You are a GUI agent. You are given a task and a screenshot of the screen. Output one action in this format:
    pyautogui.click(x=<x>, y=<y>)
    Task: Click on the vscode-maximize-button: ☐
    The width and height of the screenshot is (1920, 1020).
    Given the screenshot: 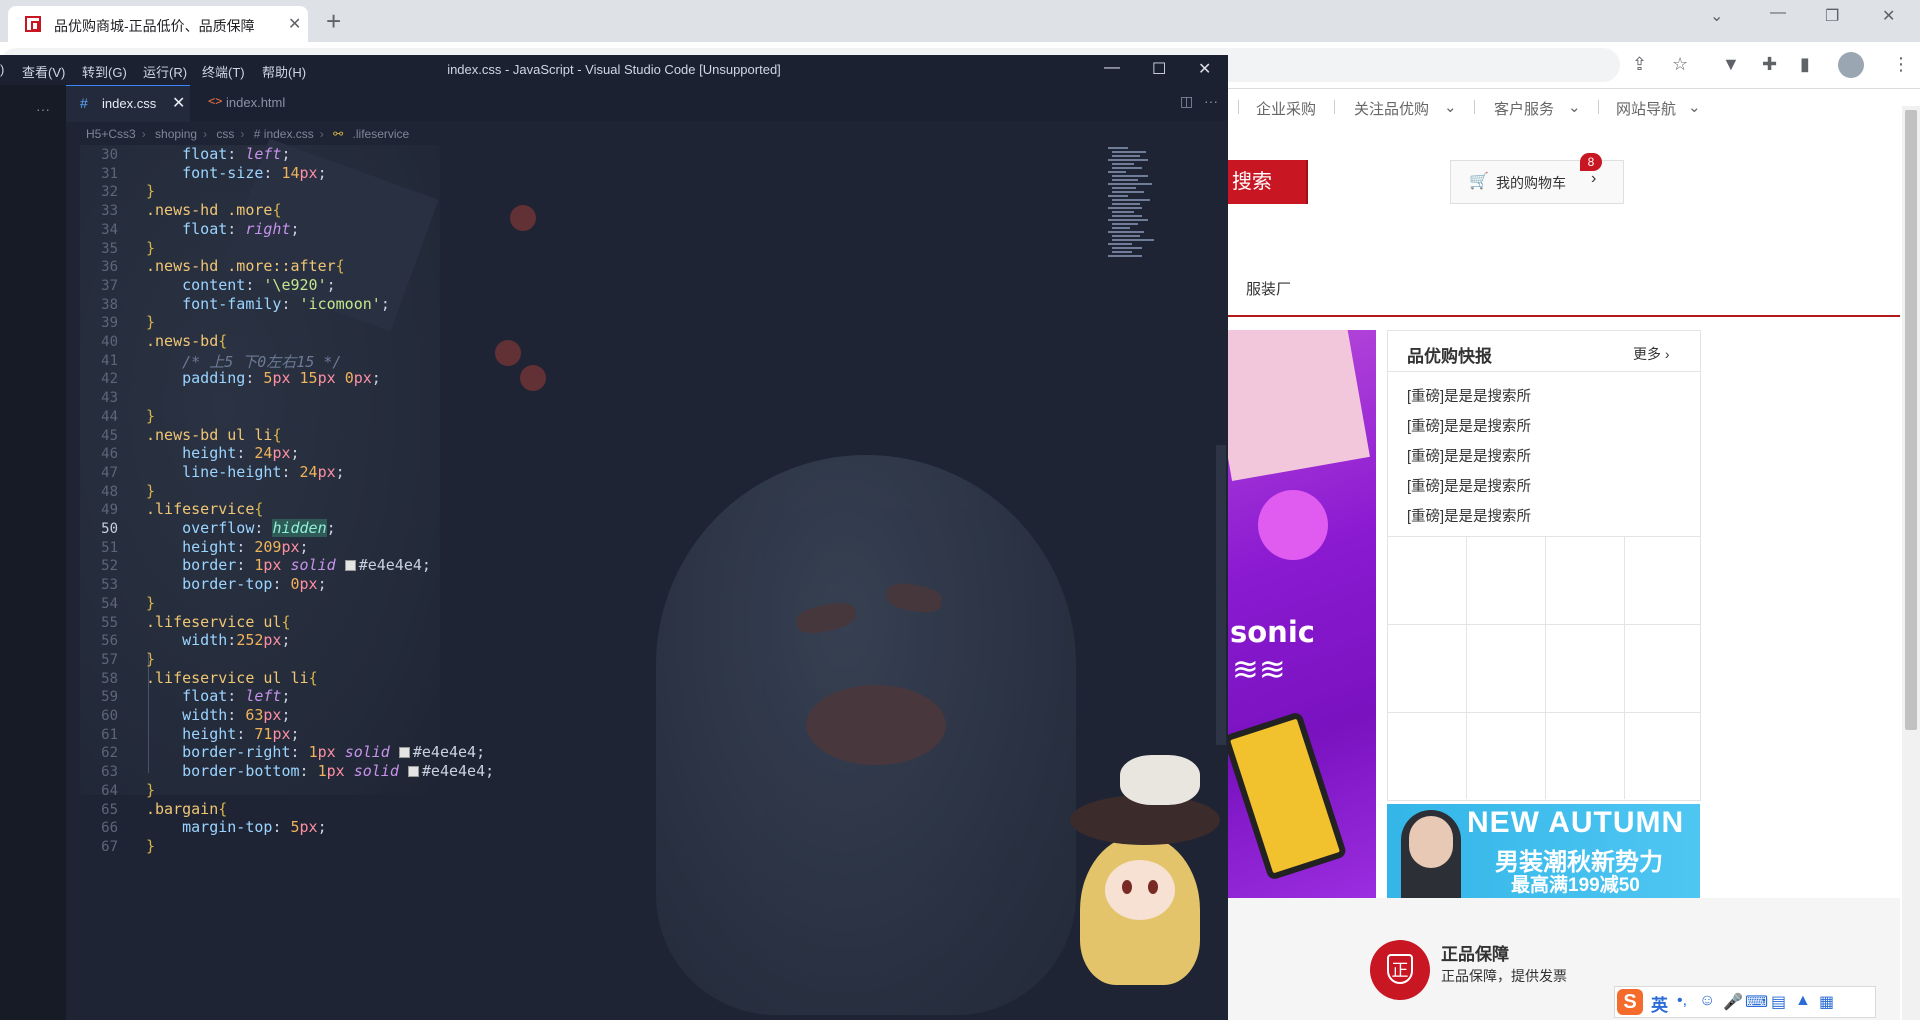 What is the action you would take?
    pyautogui.click(x=1159, y=69)
    